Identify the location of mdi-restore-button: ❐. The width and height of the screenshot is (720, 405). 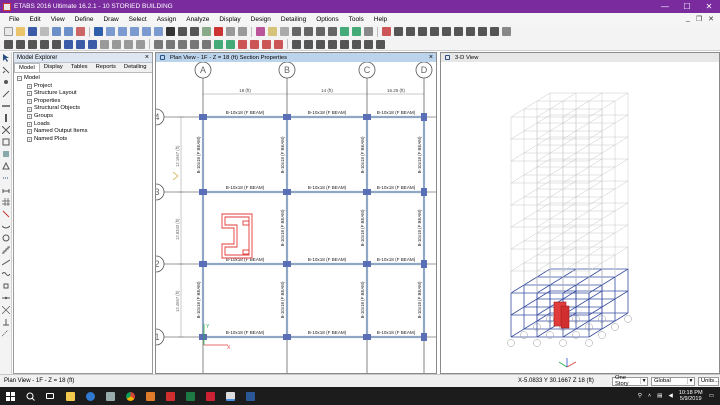
(699, 19).